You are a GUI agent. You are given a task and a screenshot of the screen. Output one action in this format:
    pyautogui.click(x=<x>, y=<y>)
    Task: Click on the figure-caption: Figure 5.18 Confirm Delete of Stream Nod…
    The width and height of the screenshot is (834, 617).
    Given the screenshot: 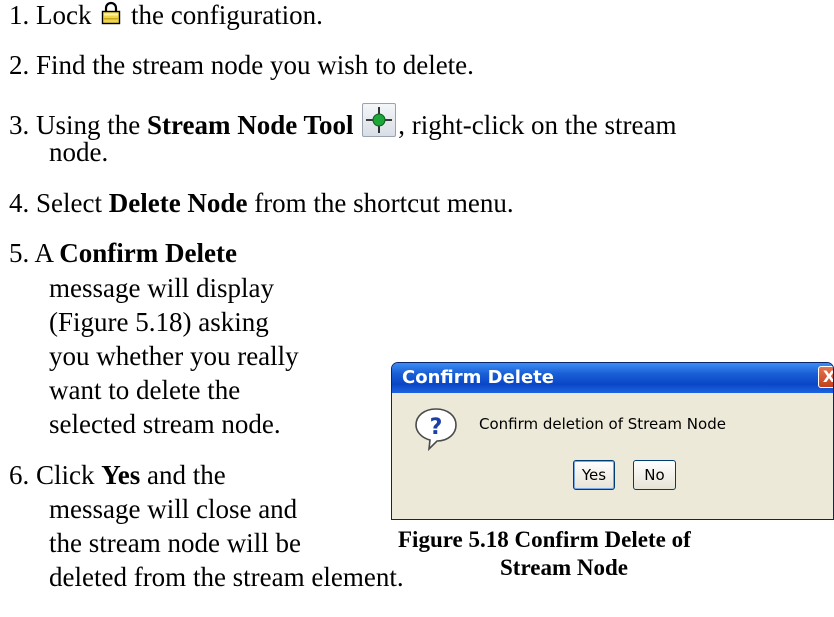 What is the action you would take?
    pyautogui.click(x=616, y=554)
    